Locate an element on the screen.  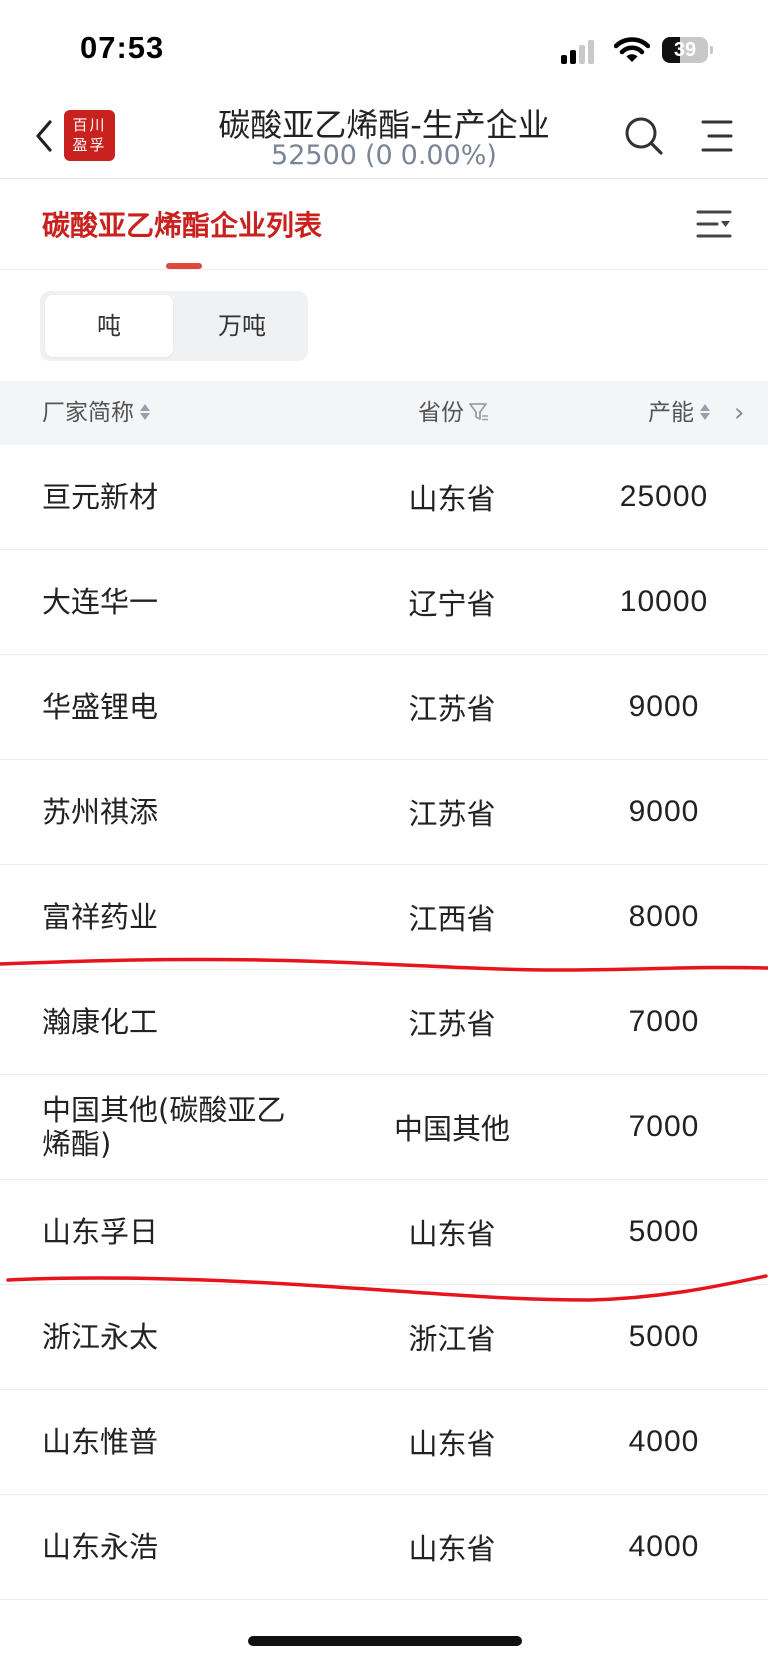
table-row: 大连华一 辽宁省 10000 is located at coordinates (384, 602).